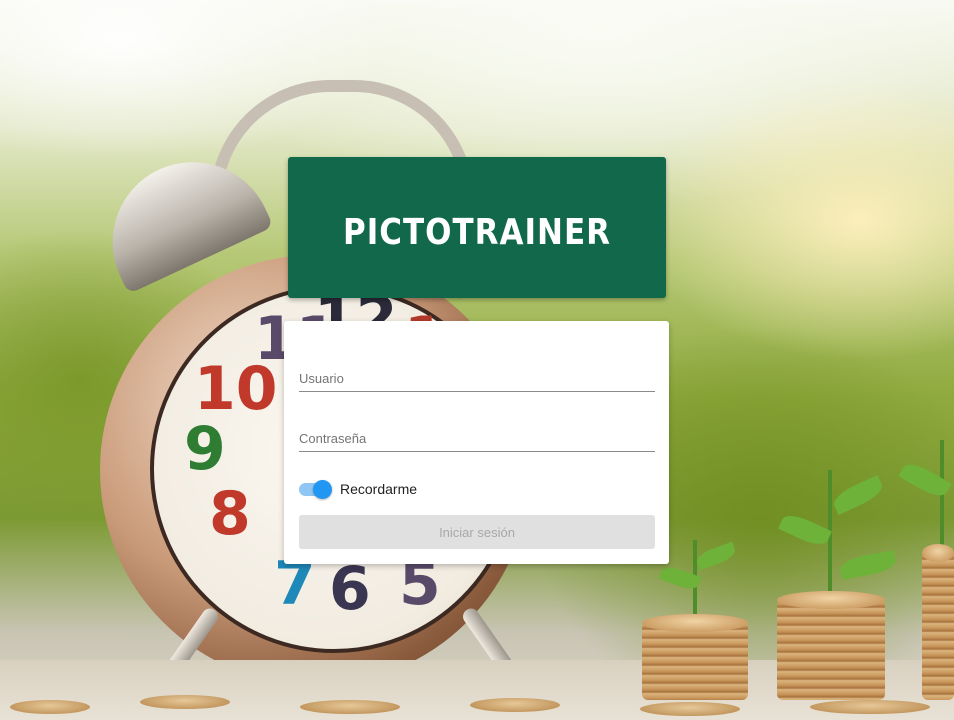  What do you see at coordinates (333, 438) in the screenshot?
I see `password-placeholder: Contraseña` at bounding box center [333, 438].